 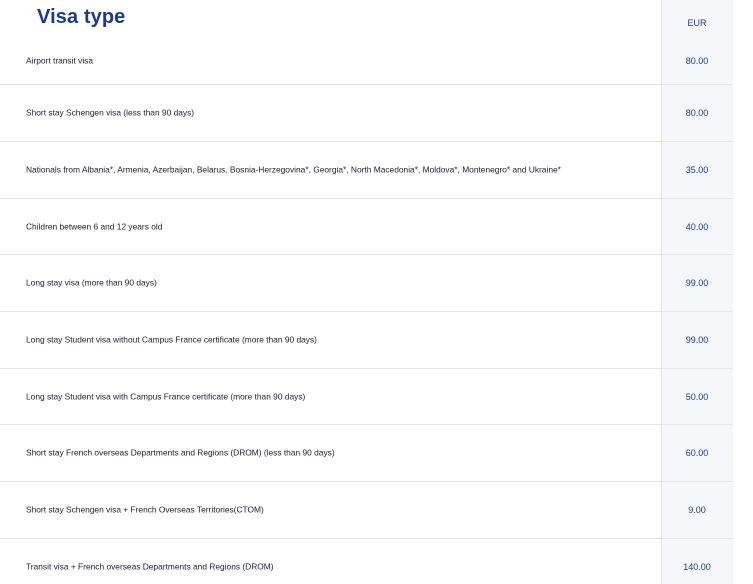 I want to click on visa-price: 60.00, so click(x=697, y=453).